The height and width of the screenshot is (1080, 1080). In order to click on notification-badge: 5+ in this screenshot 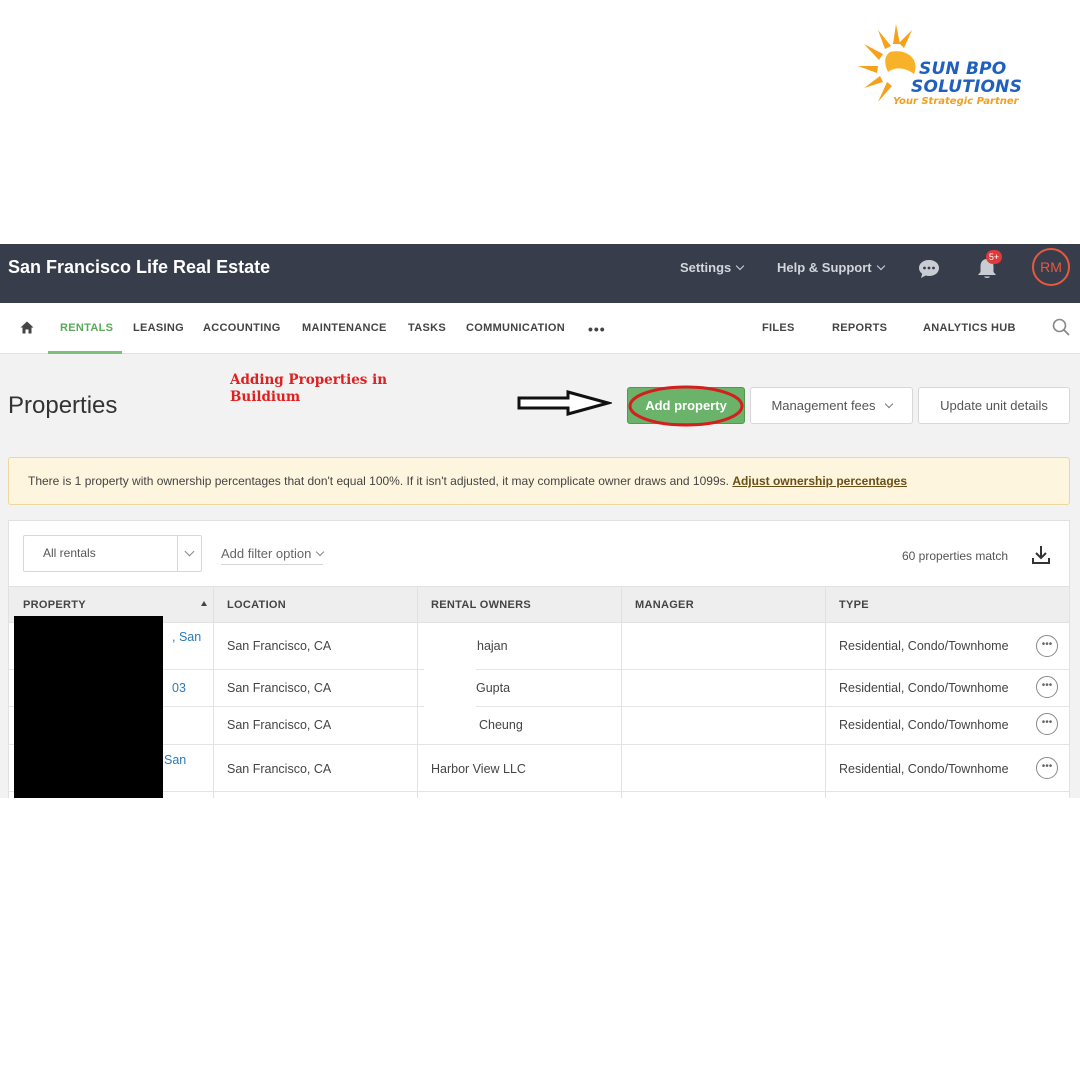, I will do `click(994, 257)`.